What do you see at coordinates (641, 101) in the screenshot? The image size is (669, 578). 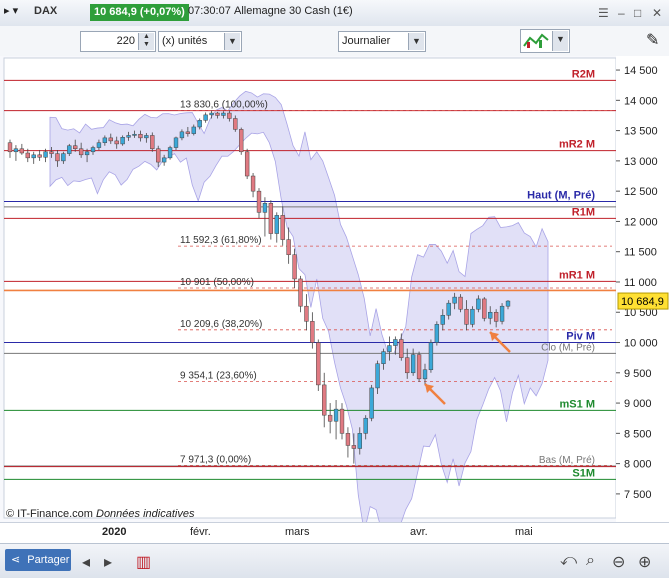 I see `price-tick-label: 14 000` at bounding box center [641, 101].